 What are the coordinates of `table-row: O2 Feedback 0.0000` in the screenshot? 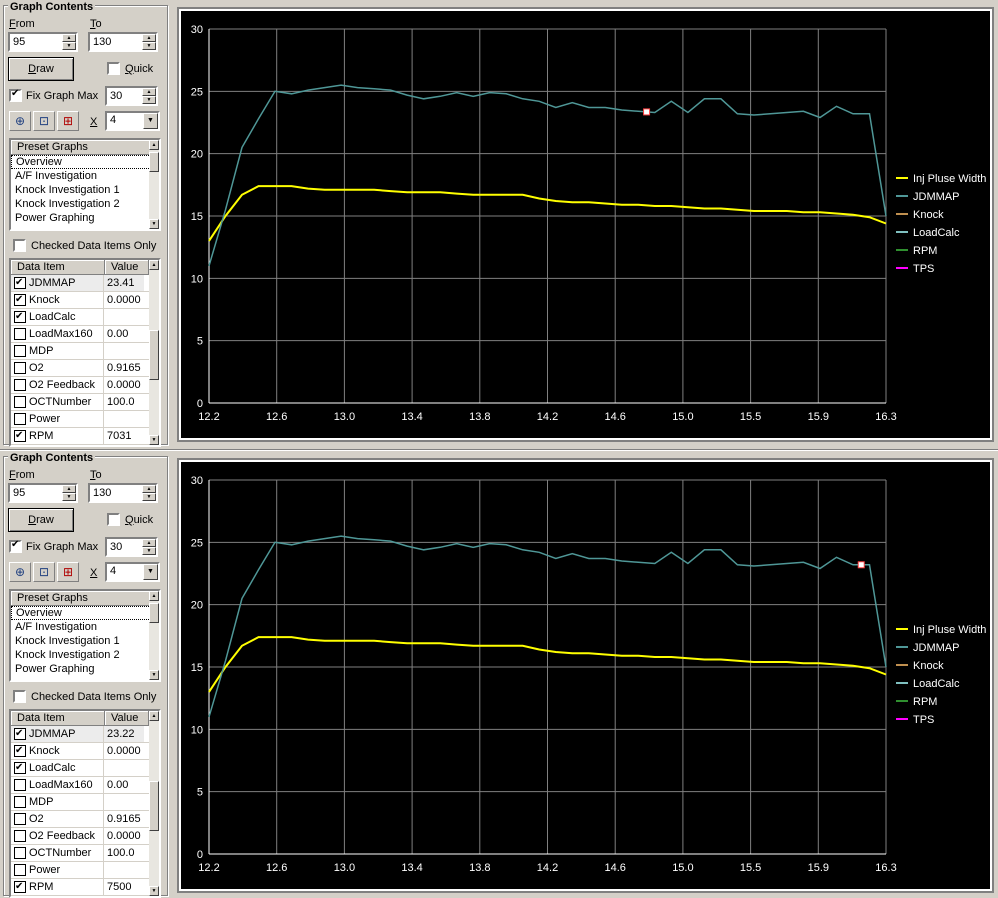 It's located at (85, 836).